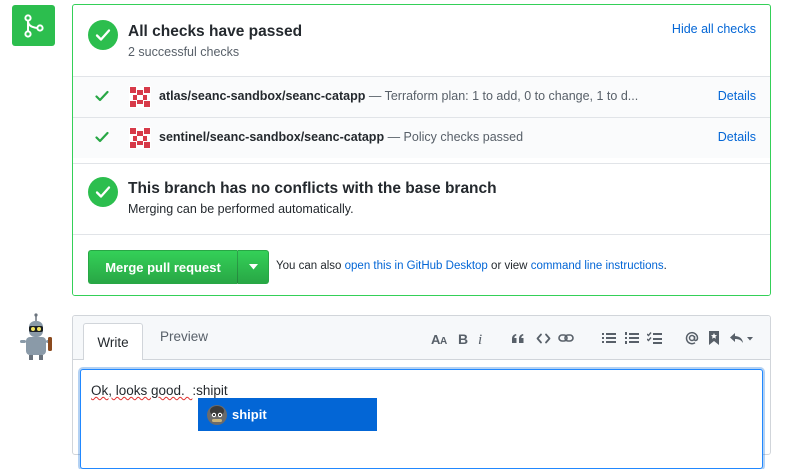 This screenshot has height=469, width=785. What do you see at coordinates (309, 266) in the screenshot?
I see `note-text: You can also` at bounding box center [309, 266].